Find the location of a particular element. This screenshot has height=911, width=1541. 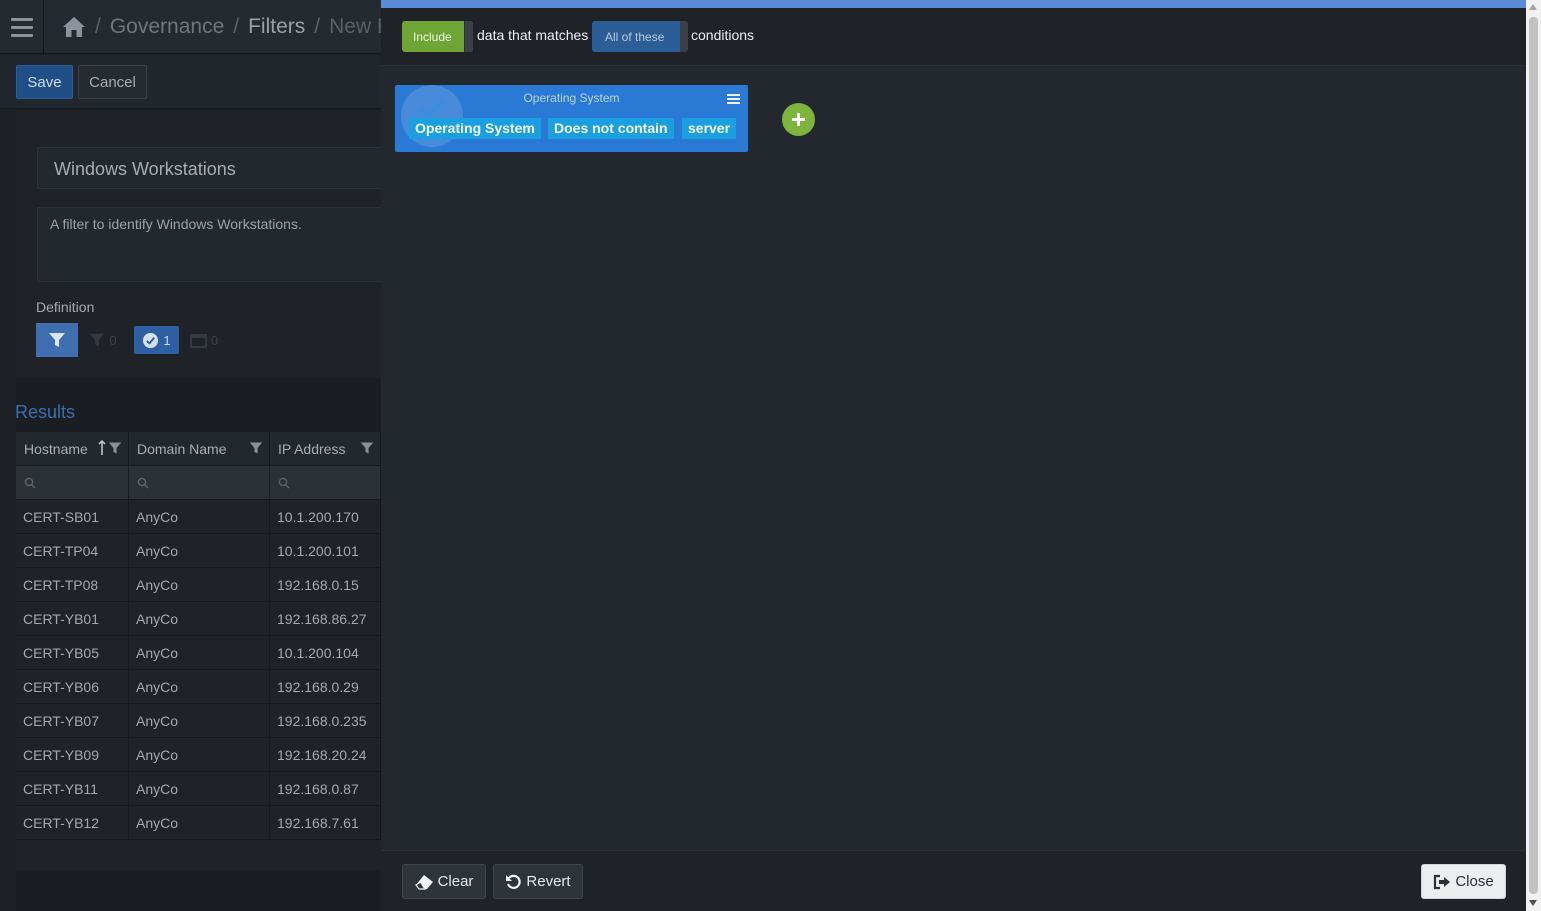

plus-icon is located at coordinates (798, 119).